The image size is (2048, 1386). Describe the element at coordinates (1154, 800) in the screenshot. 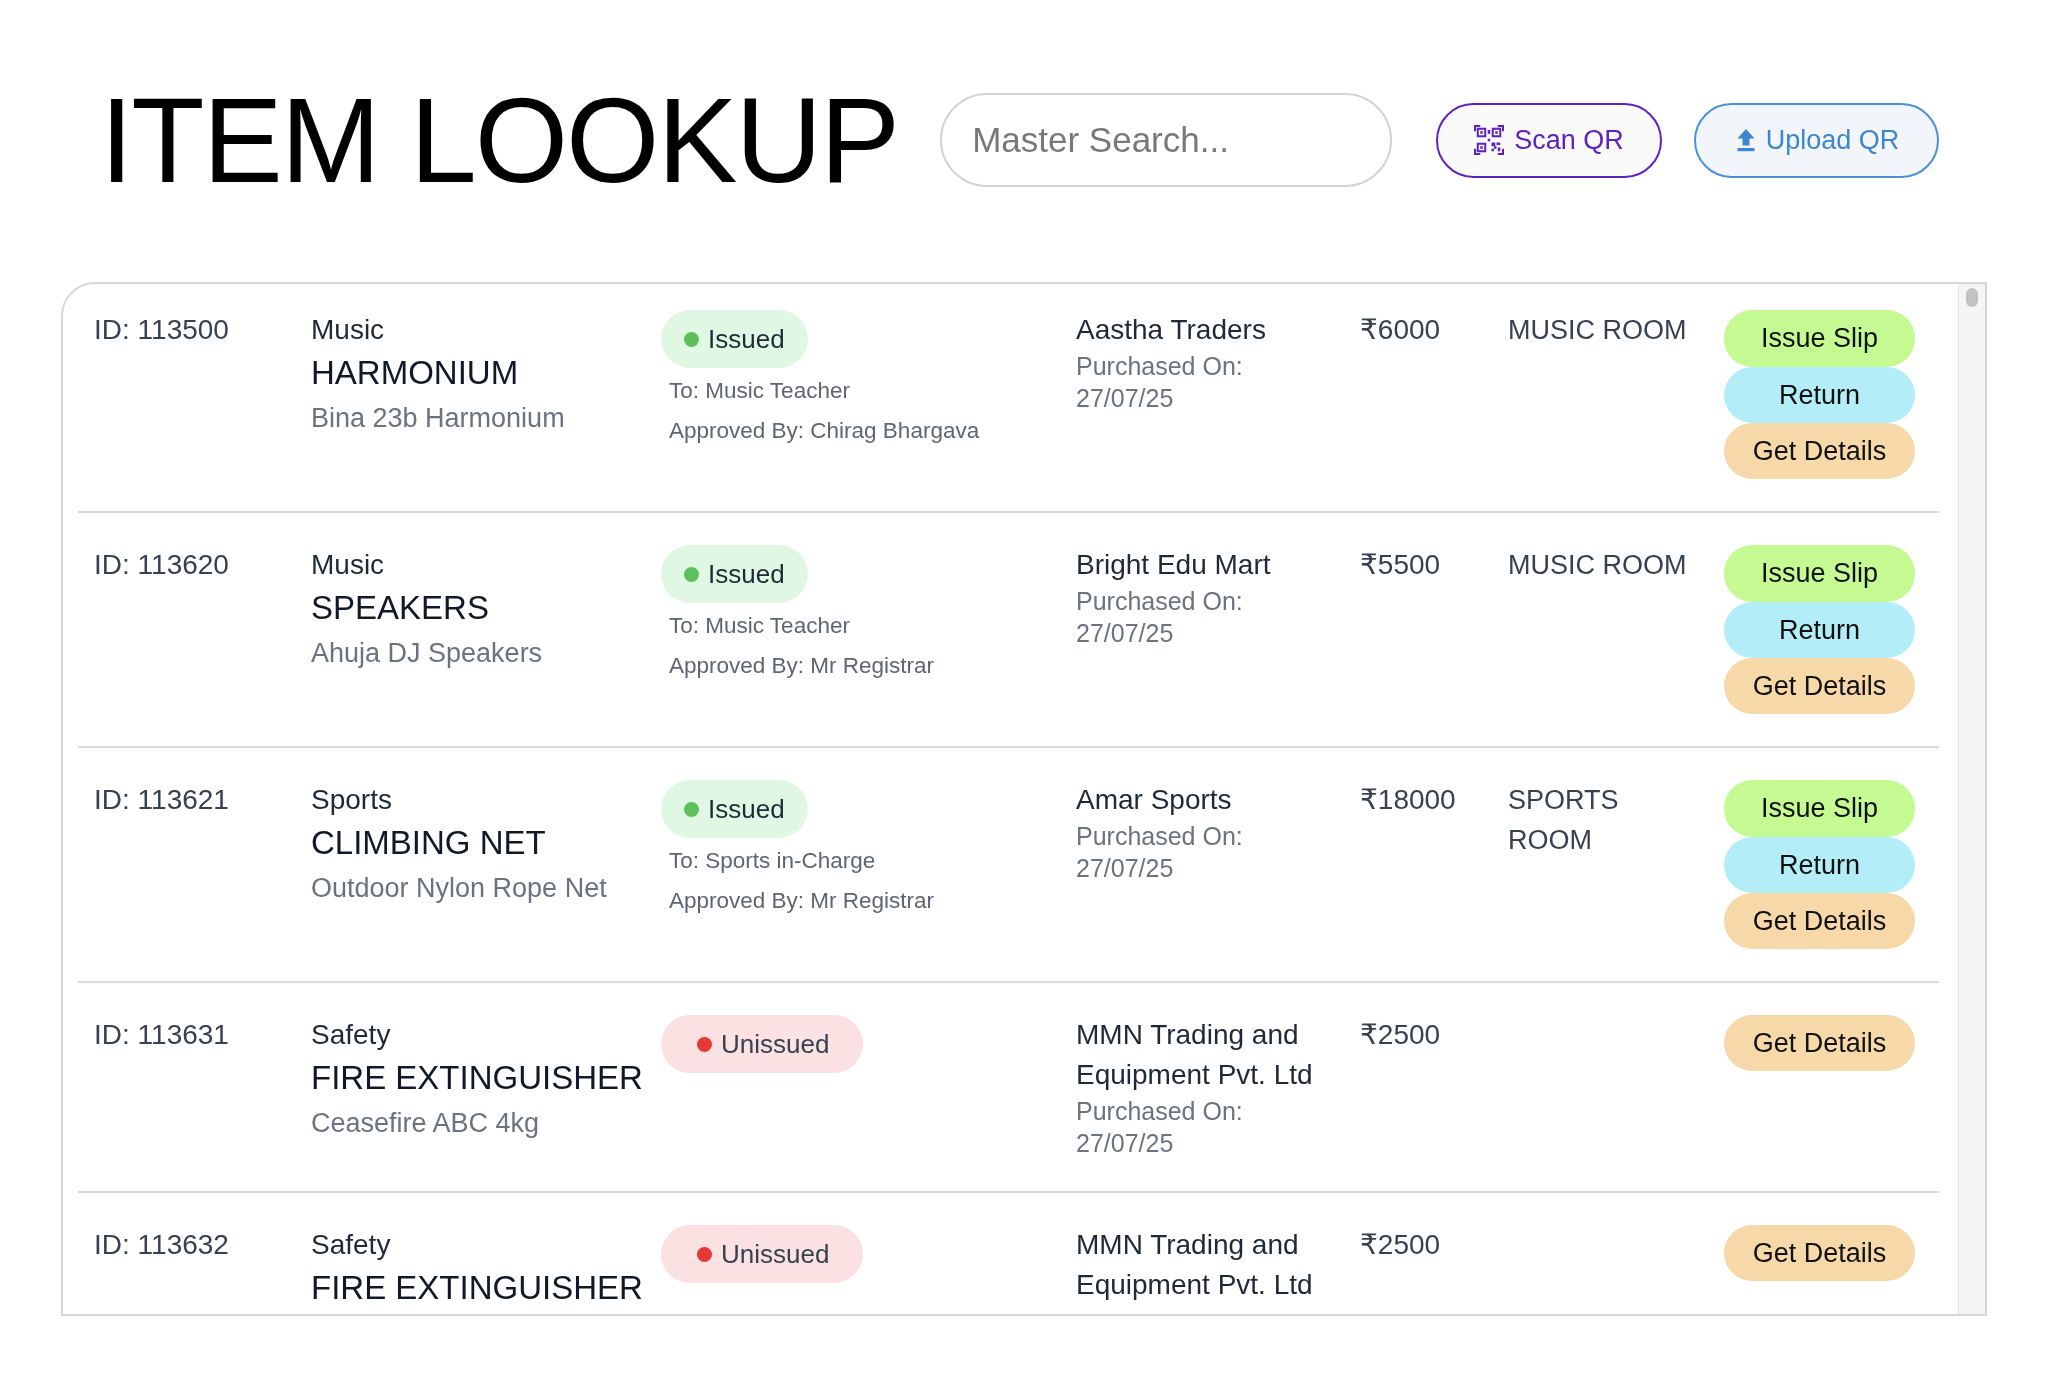

I see `vendor-name: Amar Sports` at that location.